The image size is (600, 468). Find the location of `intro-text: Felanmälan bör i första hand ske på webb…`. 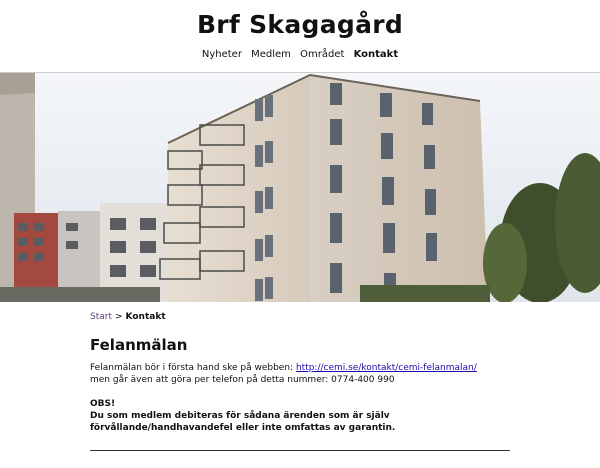

intro-text: Felanmälan bör i första hand ske på webb… is located at coordinates (193, 368).